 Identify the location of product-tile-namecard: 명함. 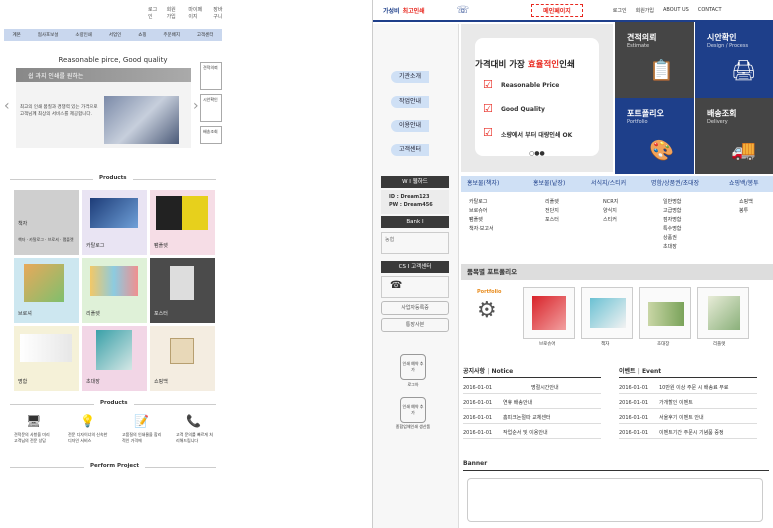
(46, 358).